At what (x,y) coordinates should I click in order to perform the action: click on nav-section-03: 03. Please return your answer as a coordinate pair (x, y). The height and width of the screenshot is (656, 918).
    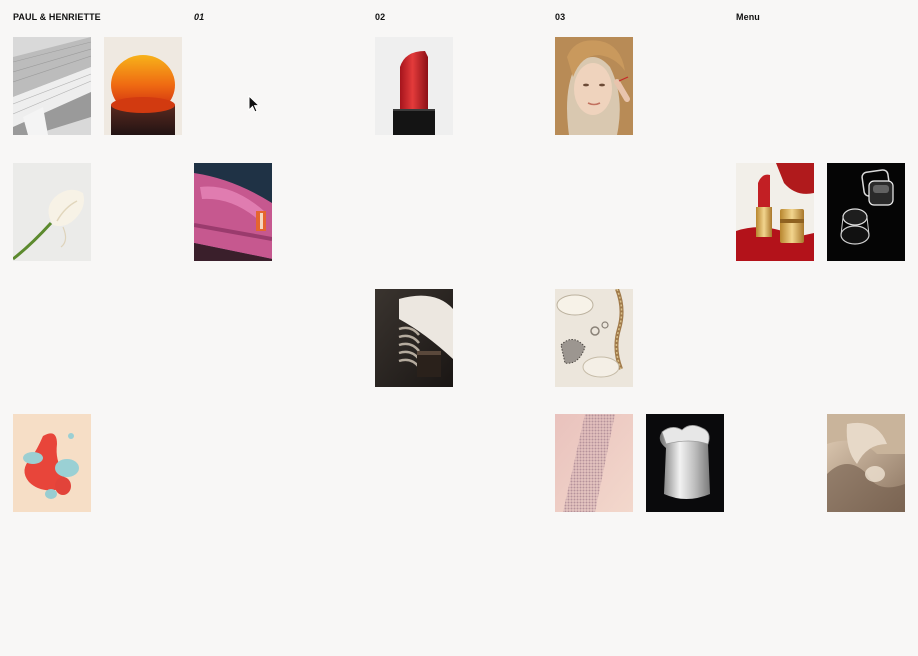
    Looking at the image, I should click on (560, 17).